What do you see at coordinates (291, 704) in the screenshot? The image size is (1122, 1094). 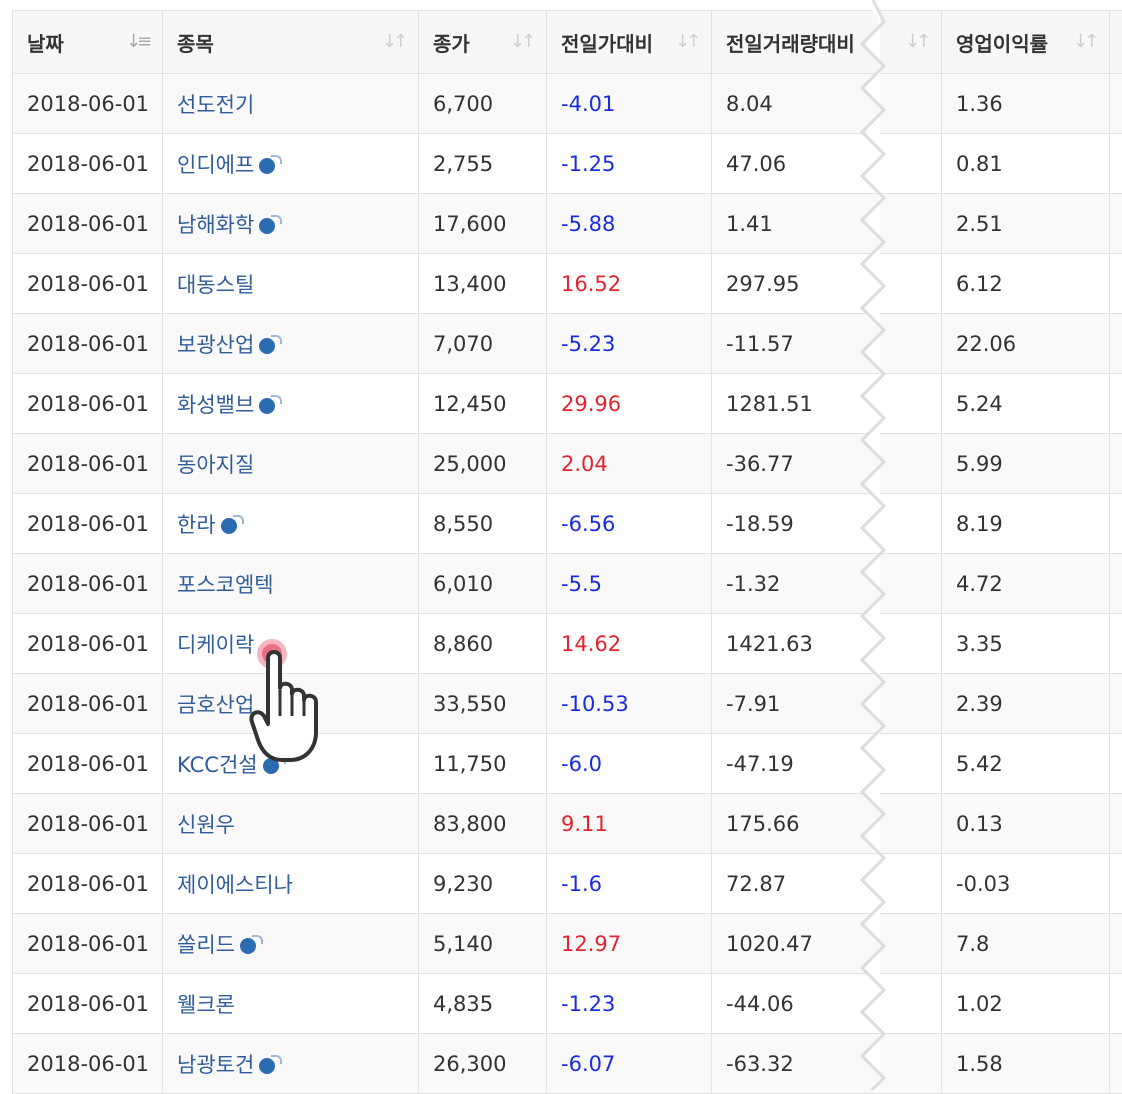 I see `cell-stock: 금호산업` at bounding box center [291, 704].